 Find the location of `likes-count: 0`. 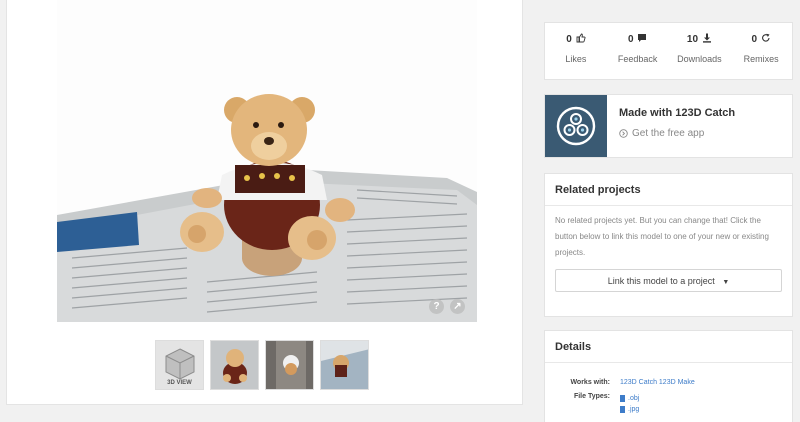

likes-count: 0 is located at coordinates (569, 39).